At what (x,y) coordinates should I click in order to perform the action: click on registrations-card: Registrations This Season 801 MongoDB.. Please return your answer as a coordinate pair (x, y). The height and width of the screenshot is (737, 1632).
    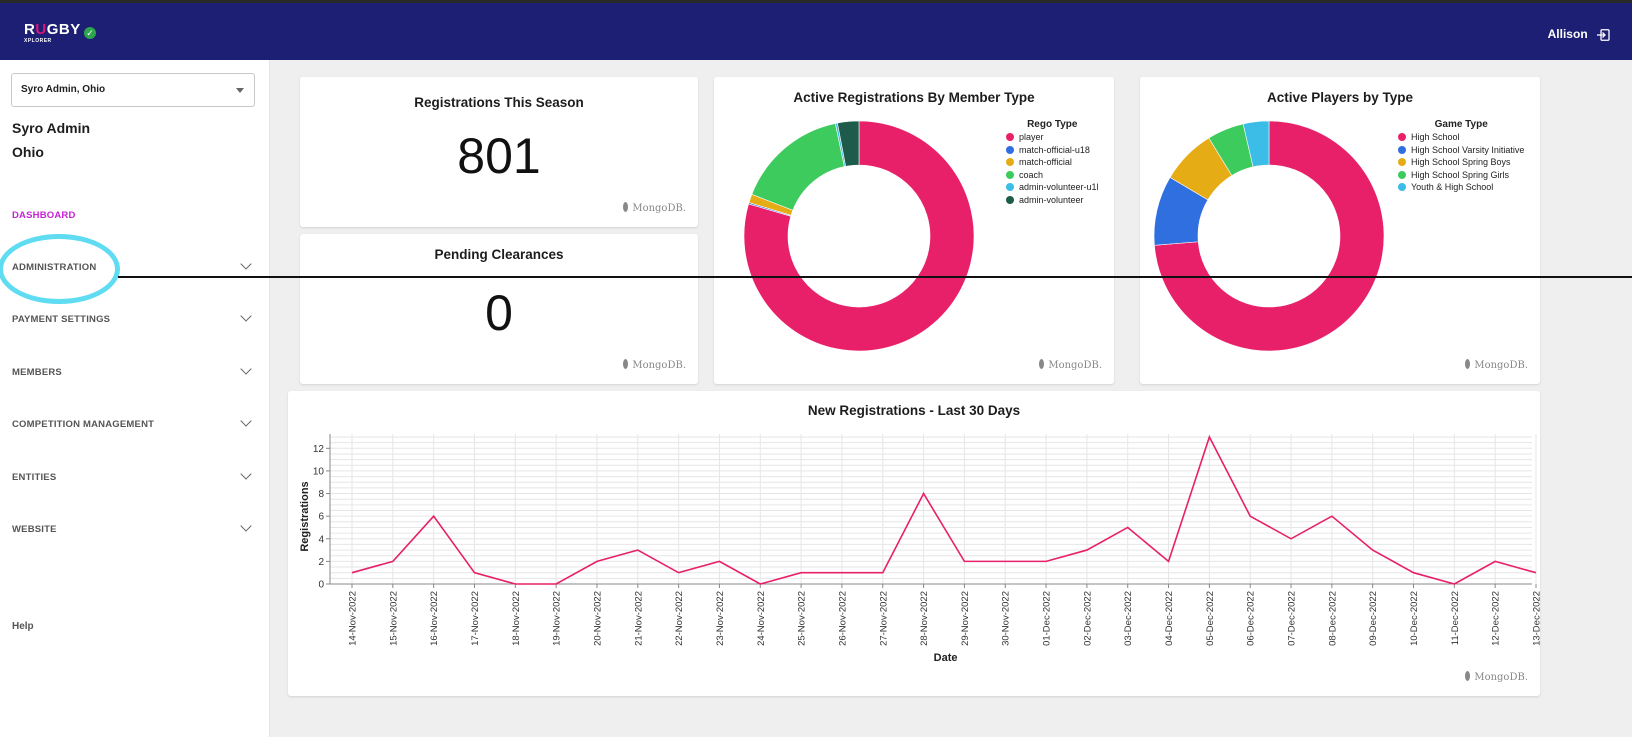
    Looking at the image, I should click on (499, 152).